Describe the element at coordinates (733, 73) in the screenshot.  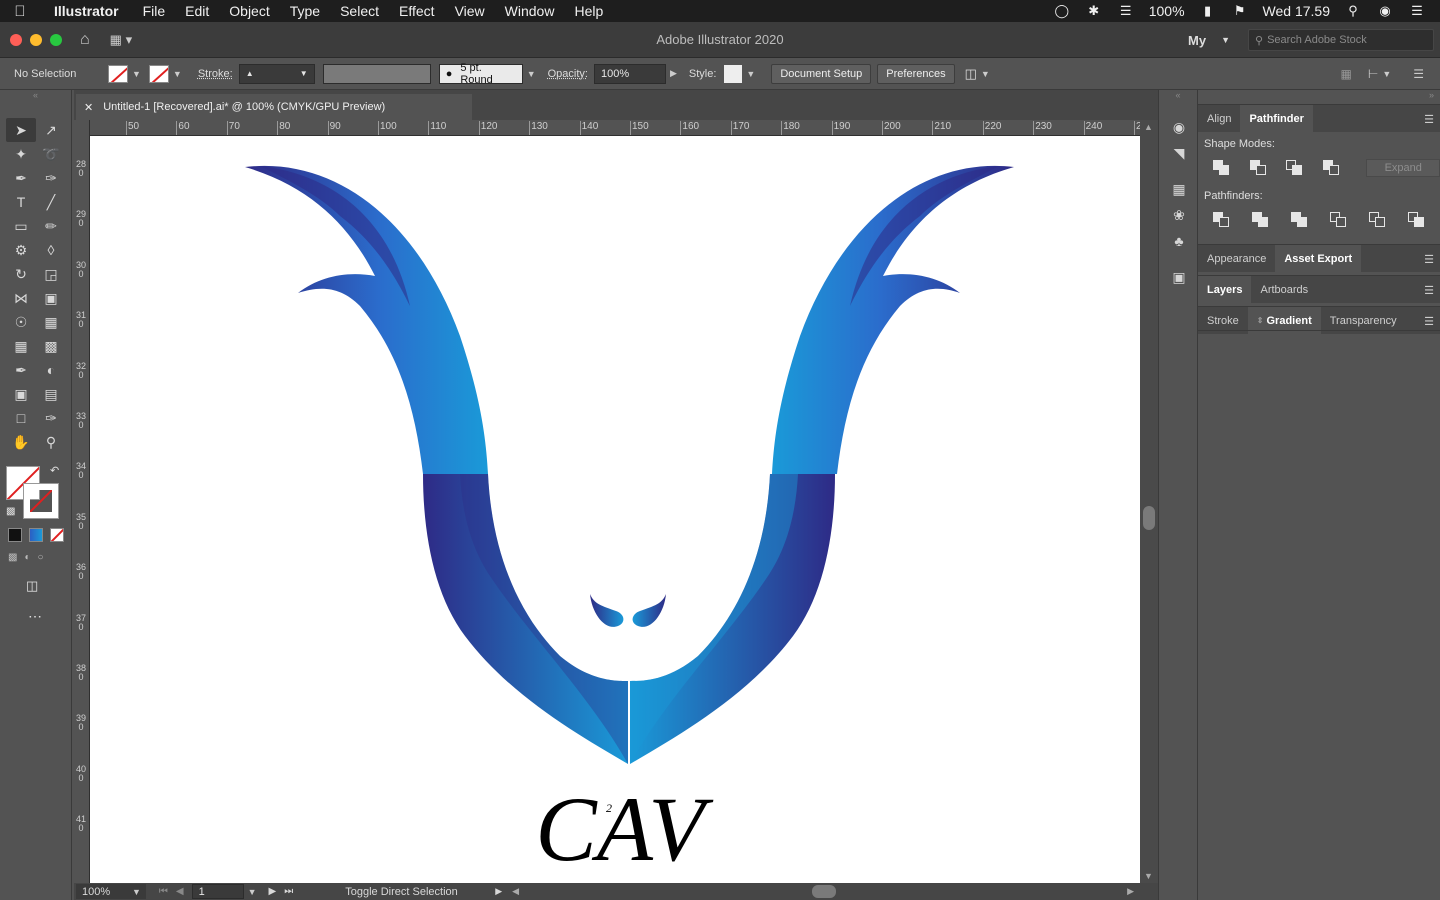
I see `graphic-style-swatch` at that location.